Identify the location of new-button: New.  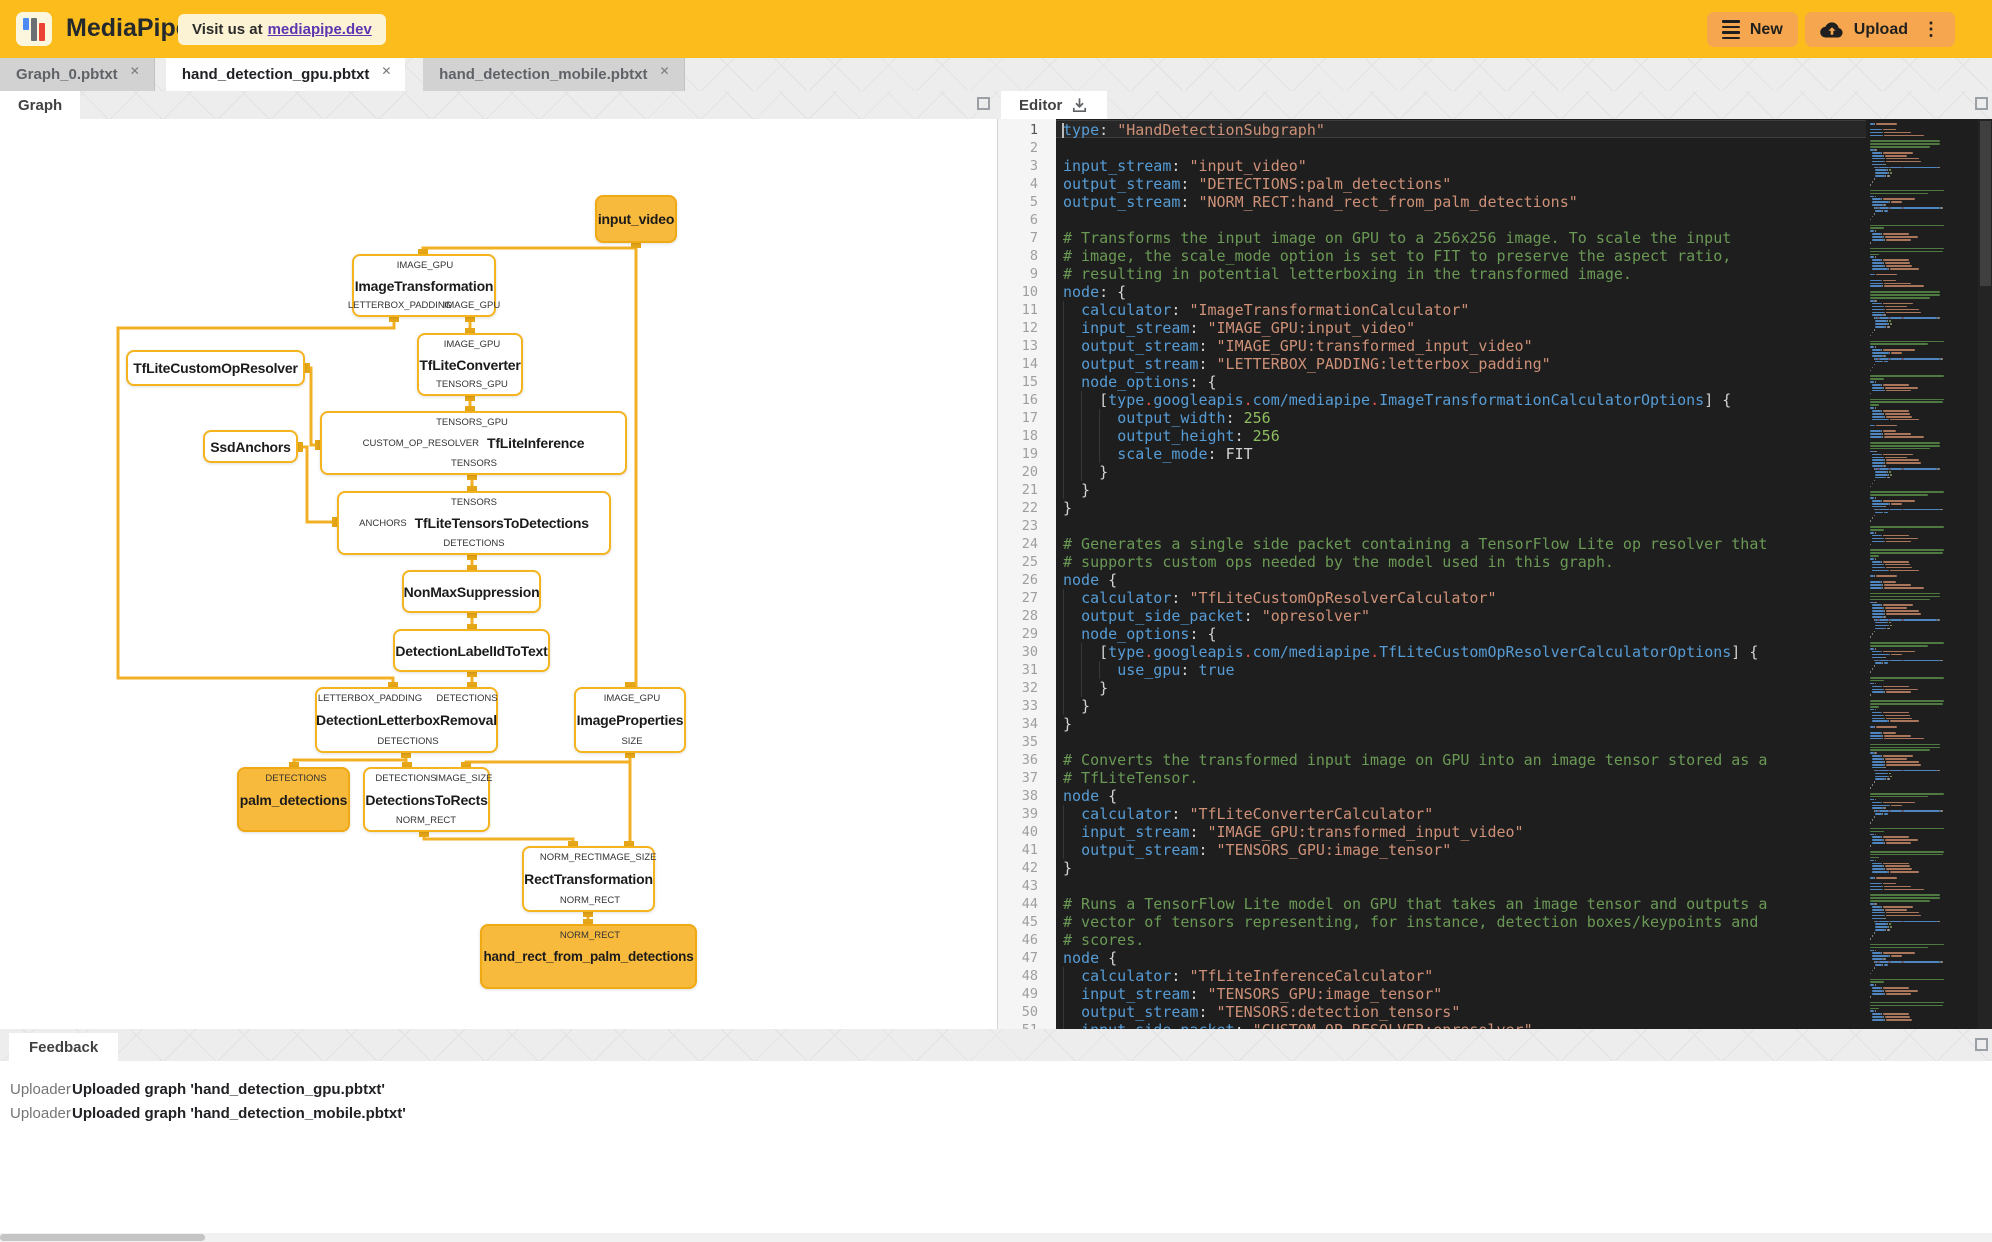
(1752, 29).